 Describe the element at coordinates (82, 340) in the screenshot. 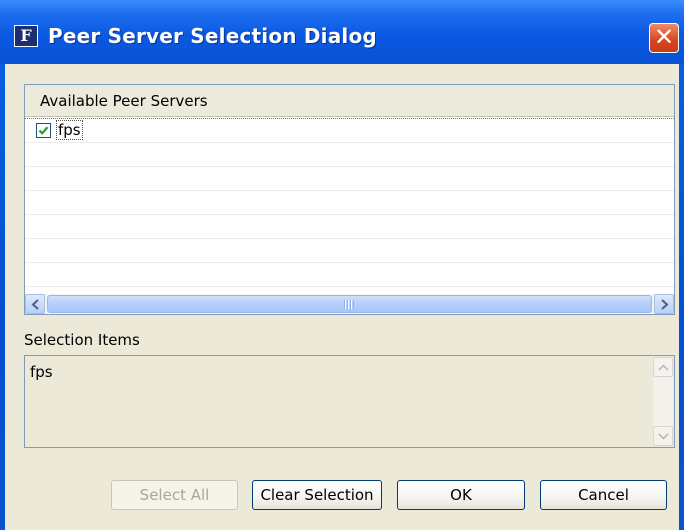

I see `selection-items-label: Selection Items` at that location.